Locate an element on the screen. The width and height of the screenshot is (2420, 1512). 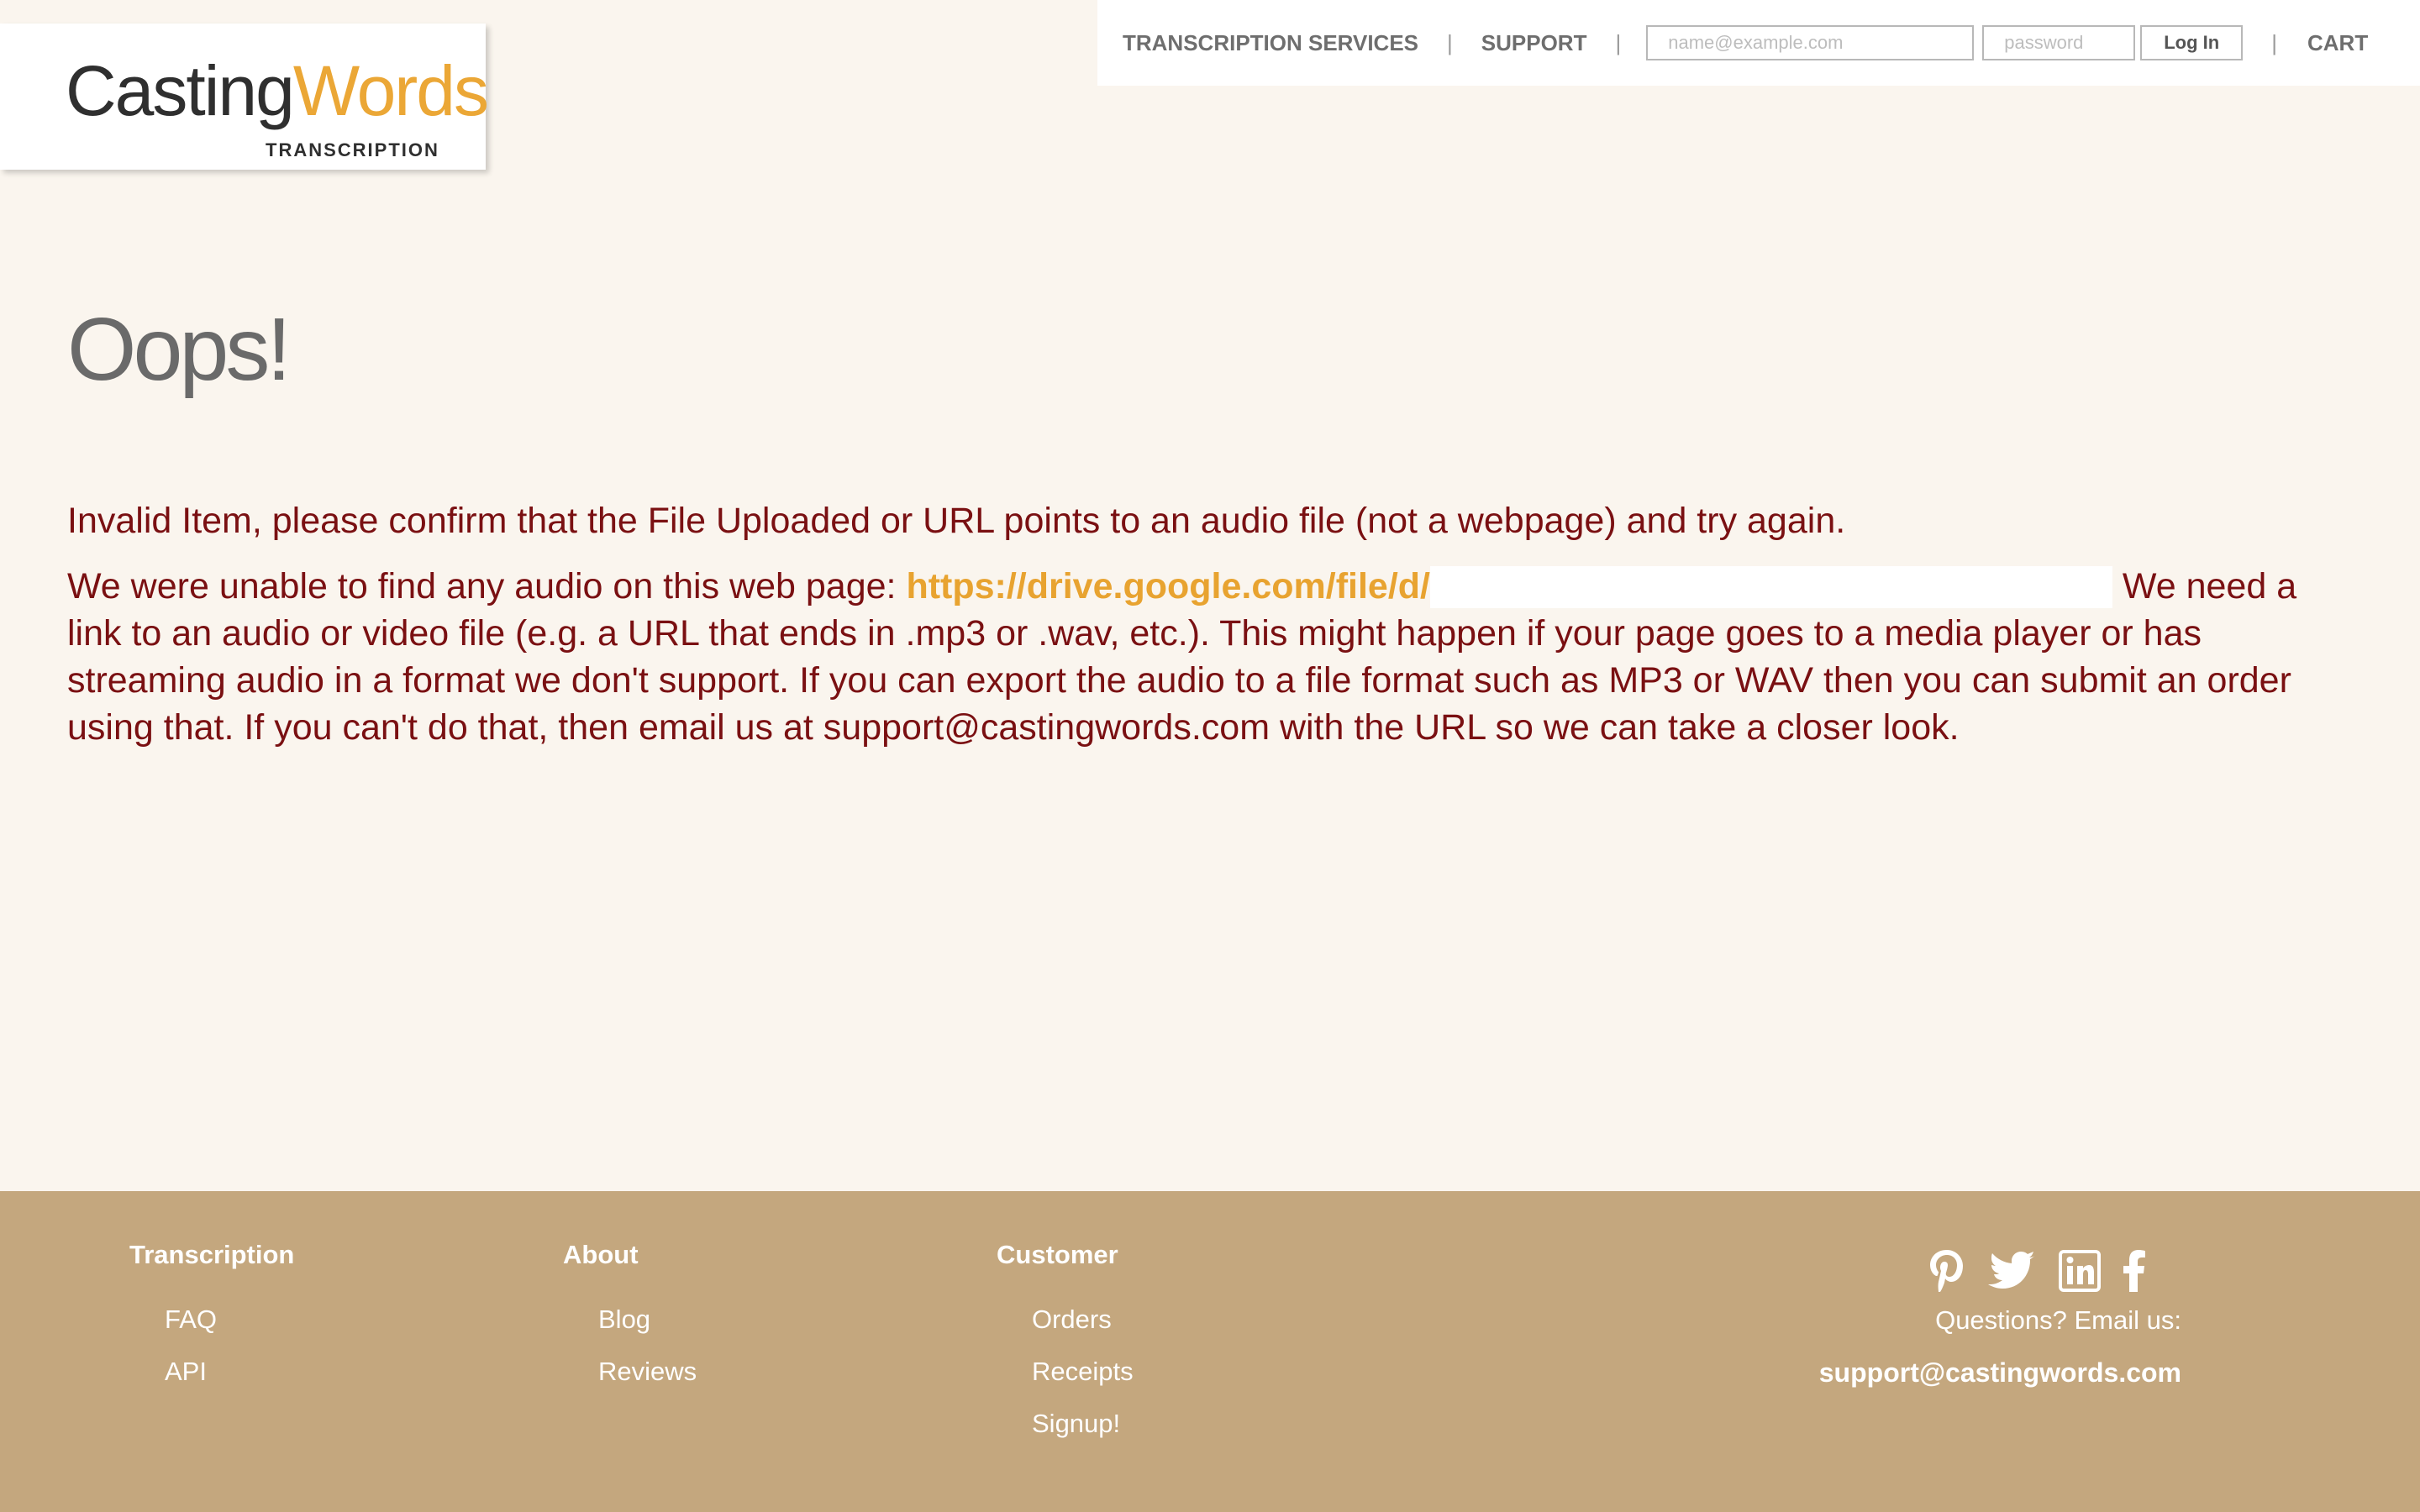
logo-part-casting: Casting is located at coordinates (180, 90).